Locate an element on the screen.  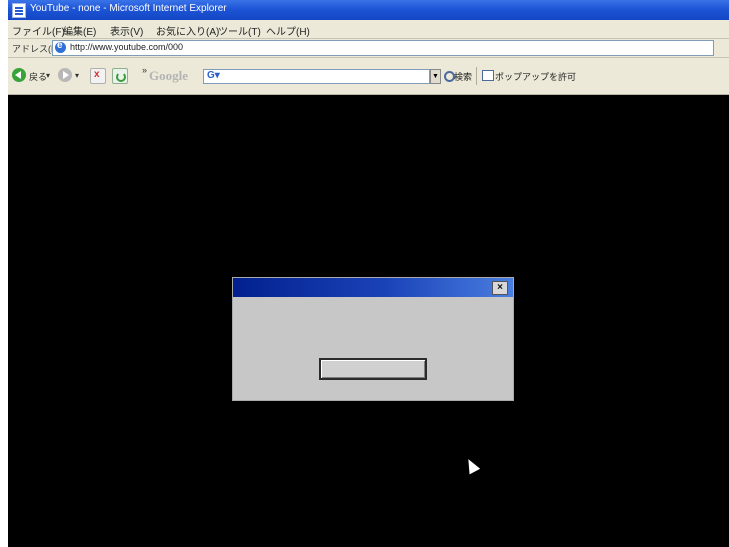
menu-help: ヘルプ(H) is located at coordinates (288, 30).